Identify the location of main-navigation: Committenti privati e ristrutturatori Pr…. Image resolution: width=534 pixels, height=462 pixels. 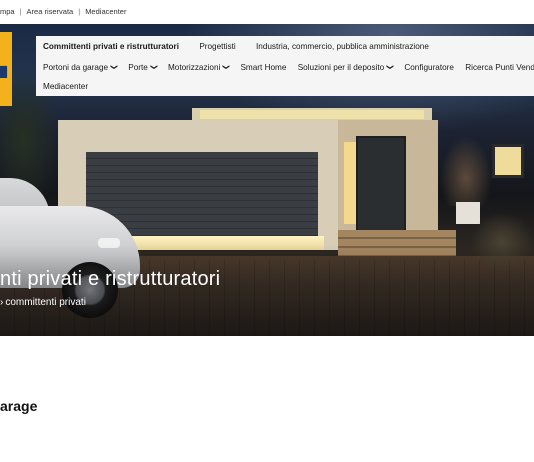
(285, 66).